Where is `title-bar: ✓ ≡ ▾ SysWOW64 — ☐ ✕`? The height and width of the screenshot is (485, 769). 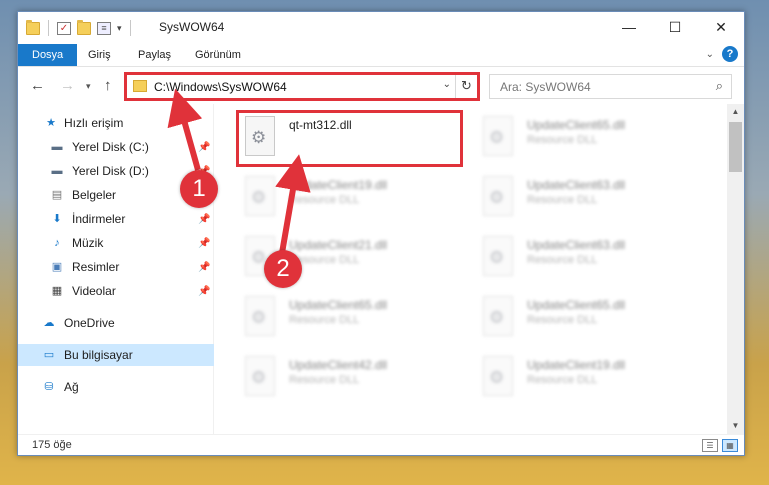
title-bar: ✓ ≡ ▾ SysWOW64 — ☐ ✕ is located at coordinates (381, 27).